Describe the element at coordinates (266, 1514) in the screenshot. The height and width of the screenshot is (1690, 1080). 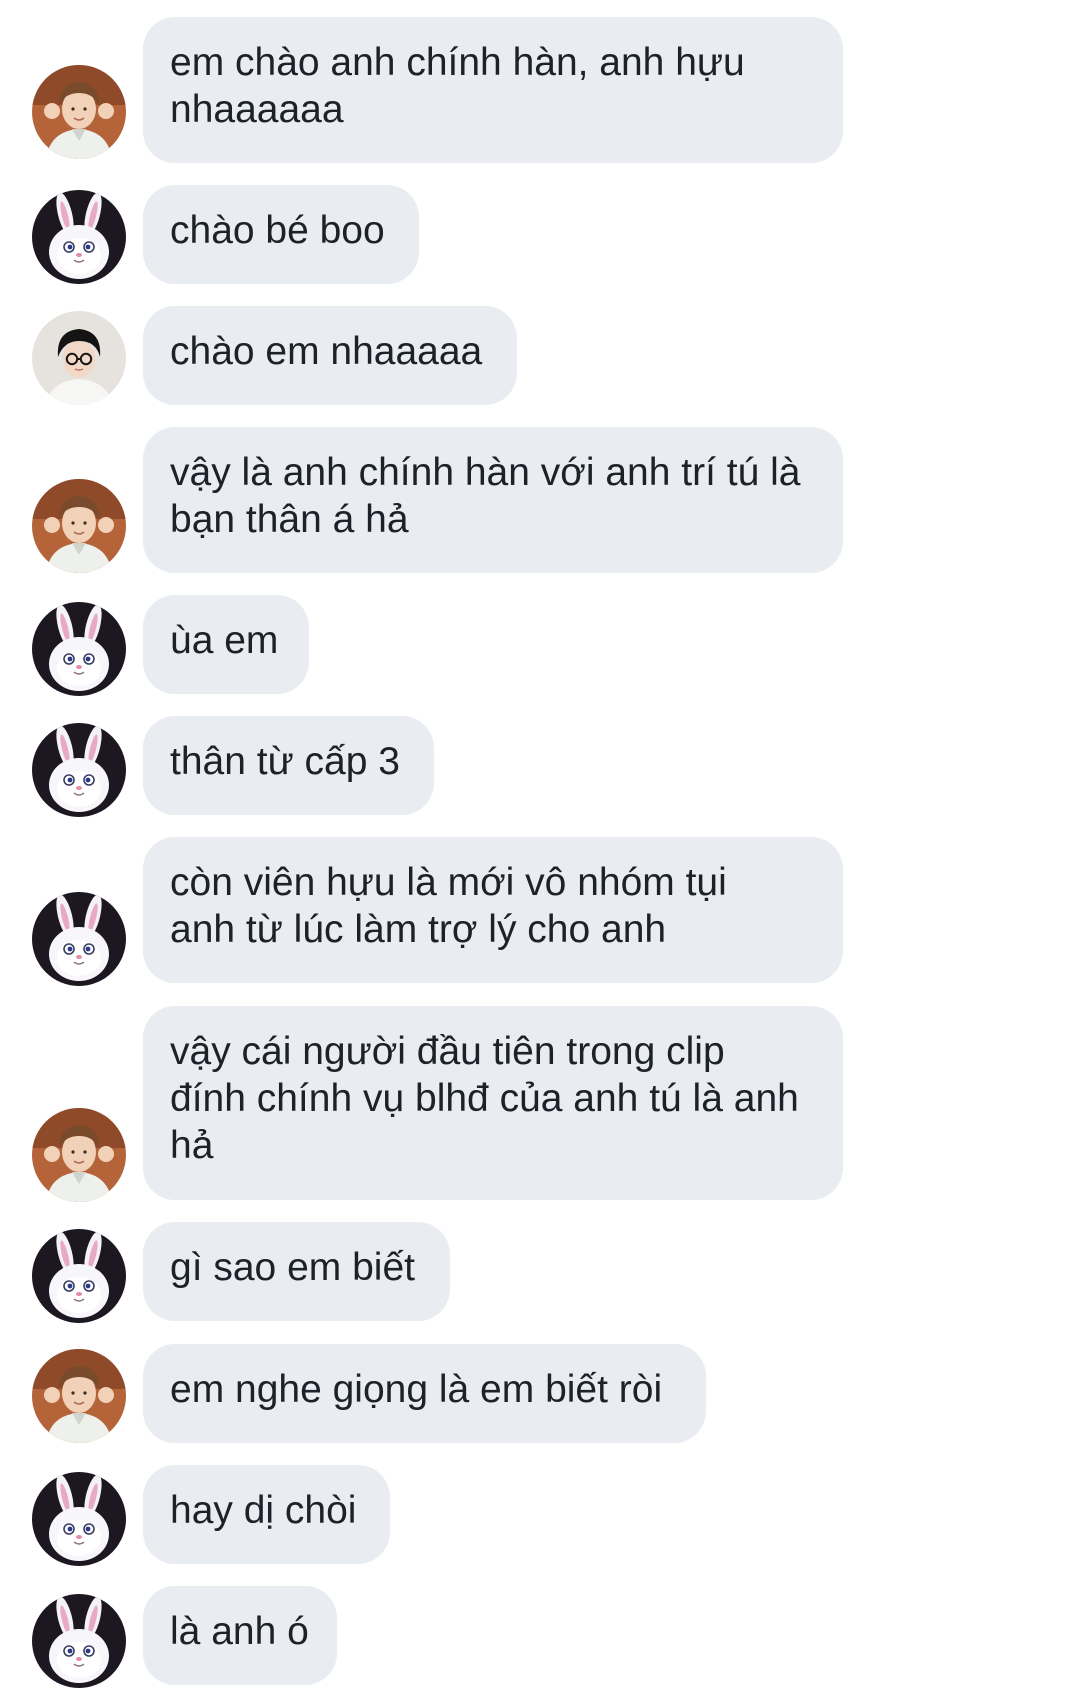
I see `message-bubble: hay dị chòi` at that location.